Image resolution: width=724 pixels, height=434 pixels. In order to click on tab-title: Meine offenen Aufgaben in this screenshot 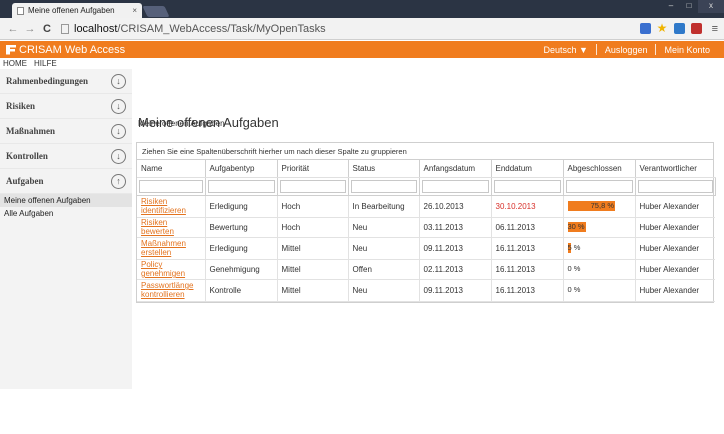, I will do `click(71, 10)`.